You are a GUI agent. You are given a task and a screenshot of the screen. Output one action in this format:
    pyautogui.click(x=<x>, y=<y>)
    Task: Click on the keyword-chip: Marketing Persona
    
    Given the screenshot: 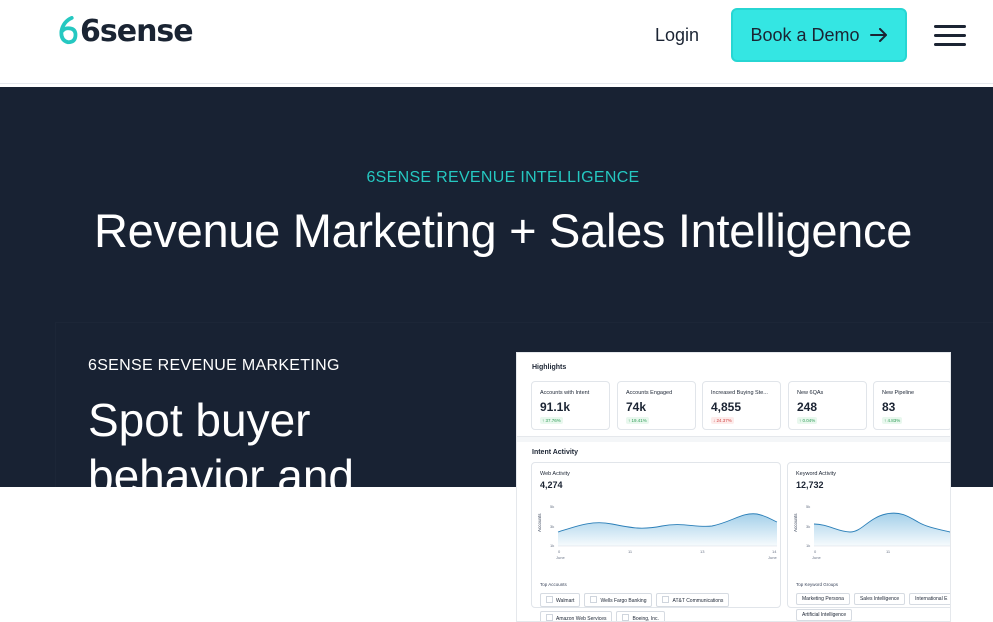 What is the action you would take?
    pyautogui.click(x=823, y=599)
    